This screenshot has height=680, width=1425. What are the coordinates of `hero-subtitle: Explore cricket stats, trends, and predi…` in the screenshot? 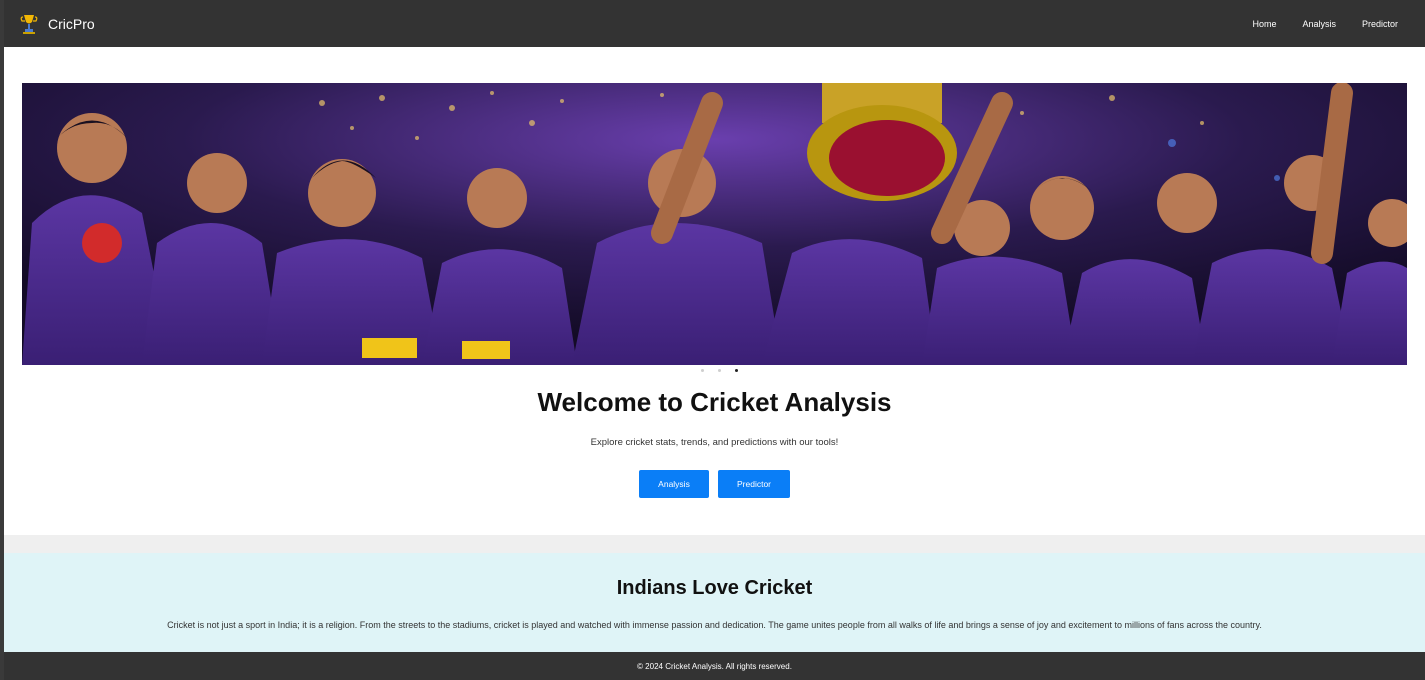 It's located at (714, 442).